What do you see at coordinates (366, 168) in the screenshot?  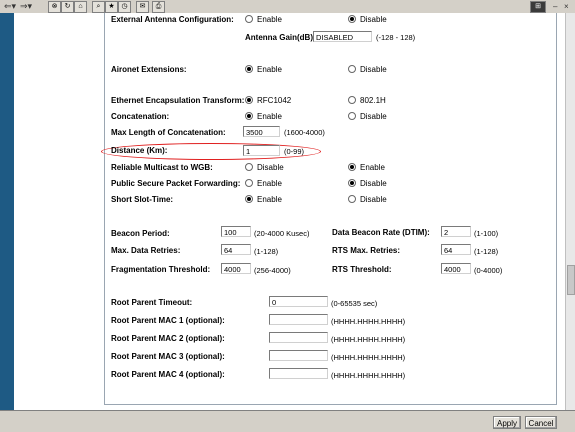 I see `multicast-enable-radio: Enable` at bounding box center [366, 168].